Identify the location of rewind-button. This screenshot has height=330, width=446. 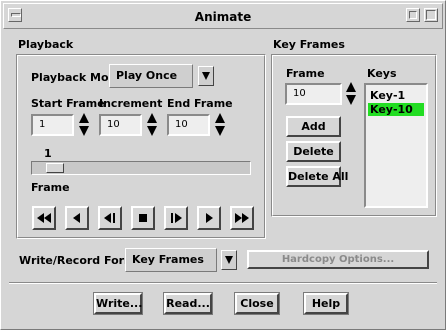
(44, 218).